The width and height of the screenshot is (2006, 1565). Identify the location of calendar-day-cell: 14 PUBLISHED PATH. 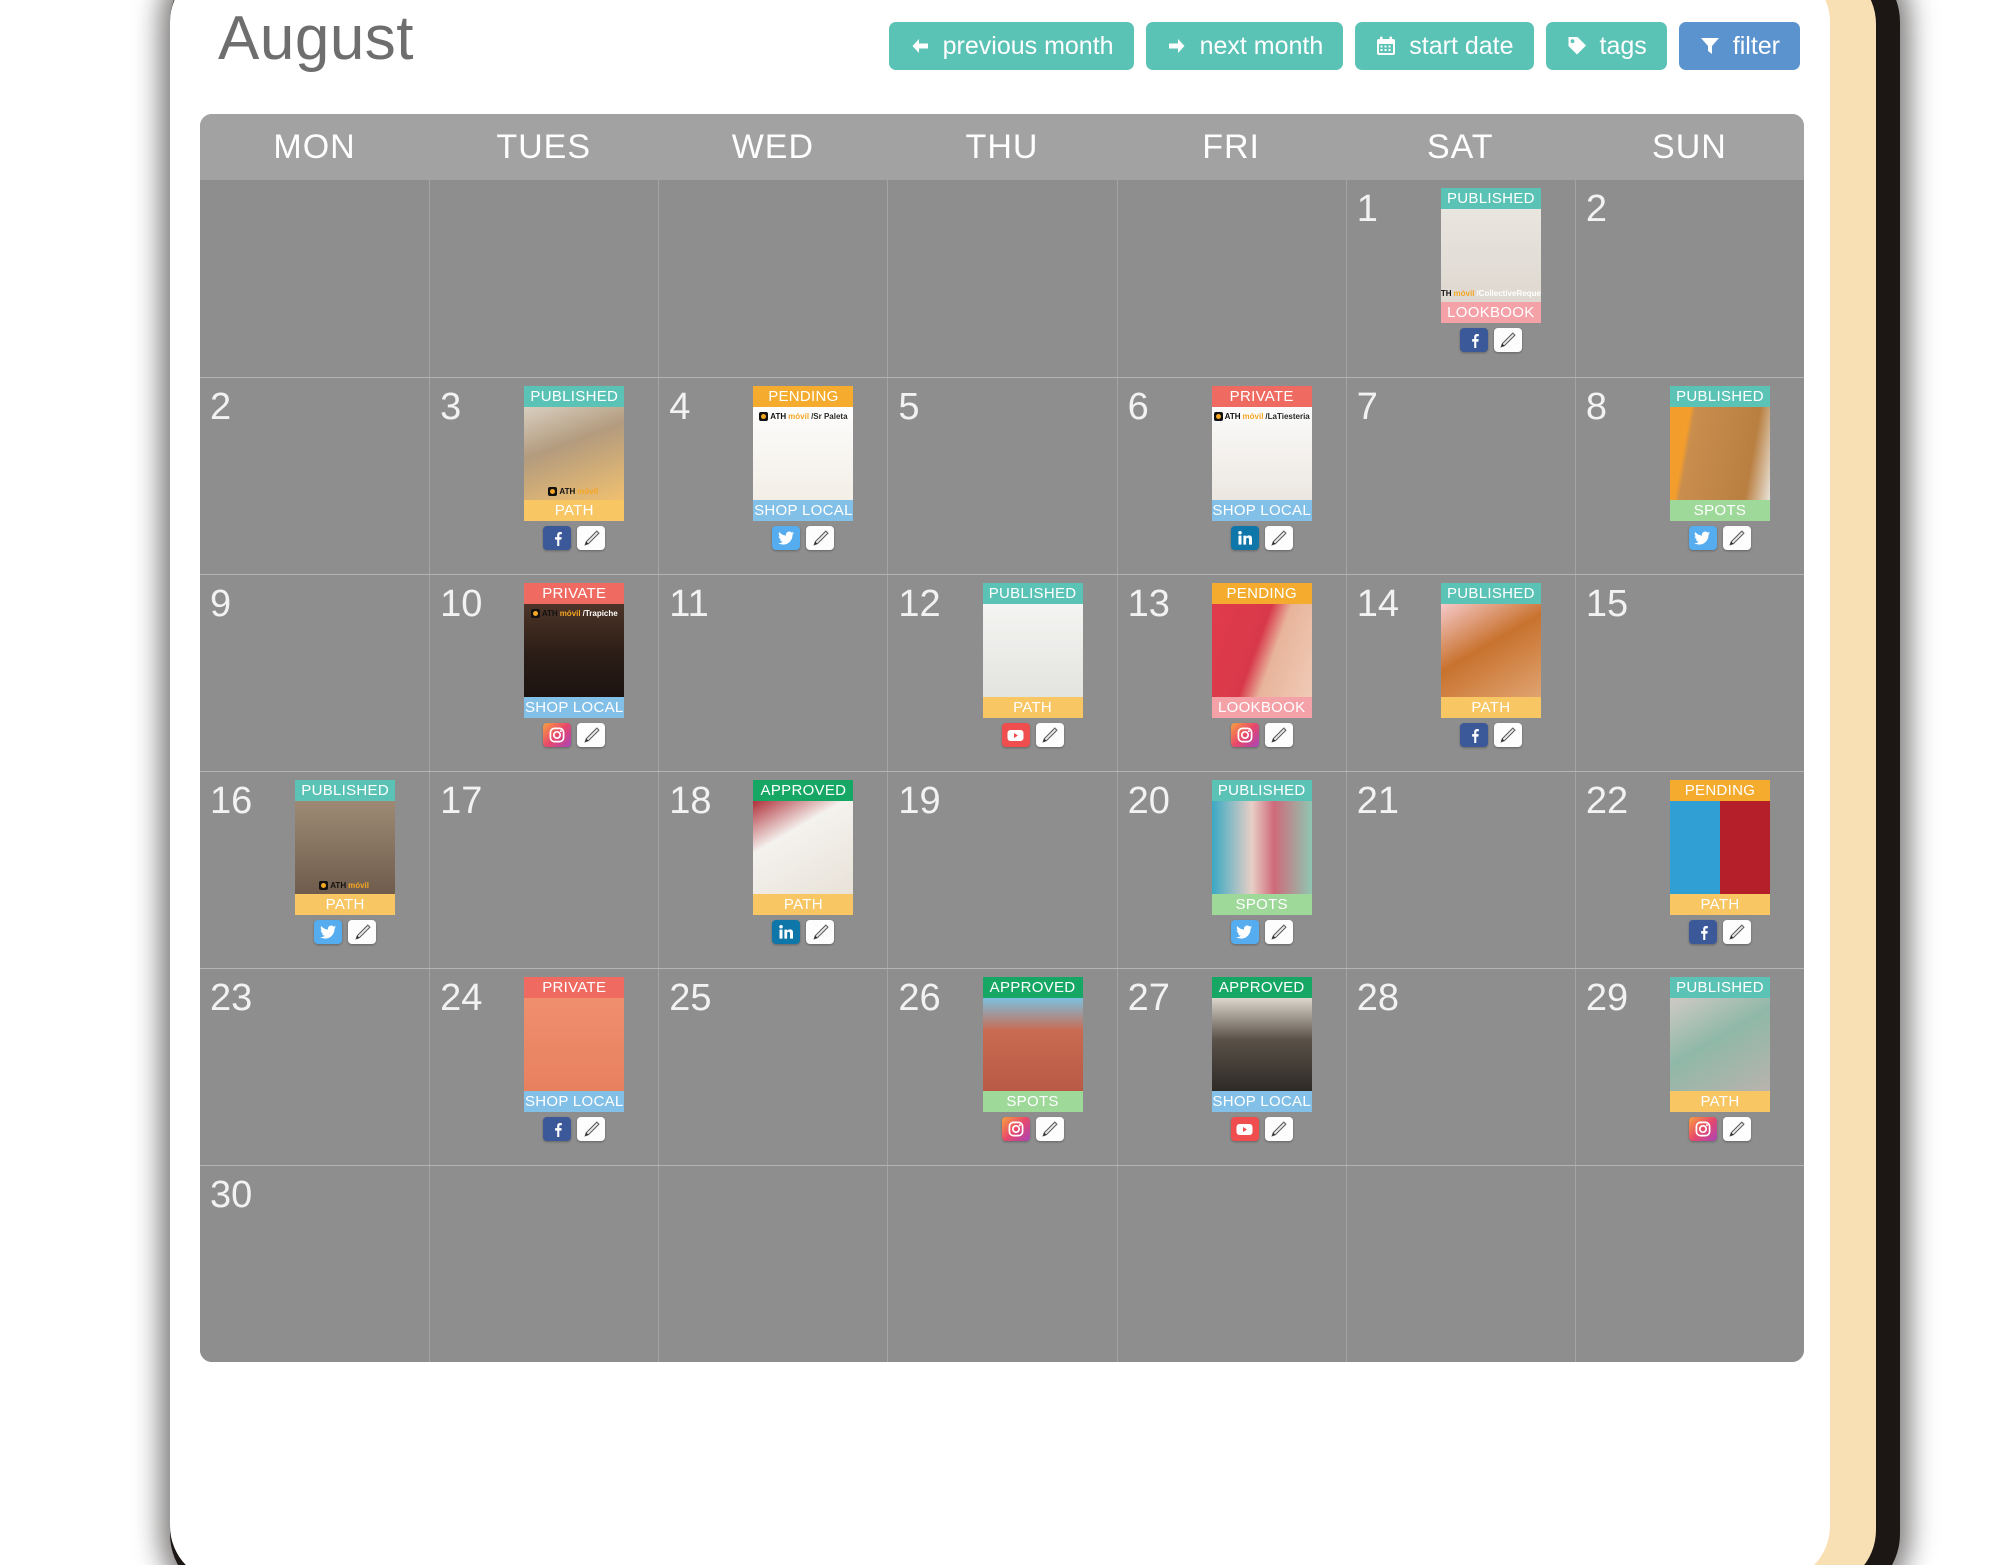
(1460, 673).